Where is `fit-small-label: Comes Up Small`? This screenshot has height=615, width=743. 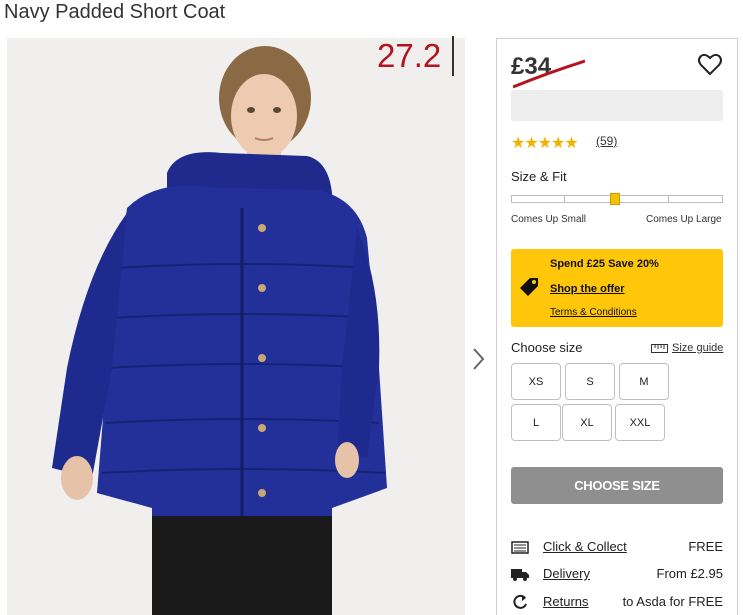
fit-small-label: Comes Up Small is located at coordinates (549, 219).